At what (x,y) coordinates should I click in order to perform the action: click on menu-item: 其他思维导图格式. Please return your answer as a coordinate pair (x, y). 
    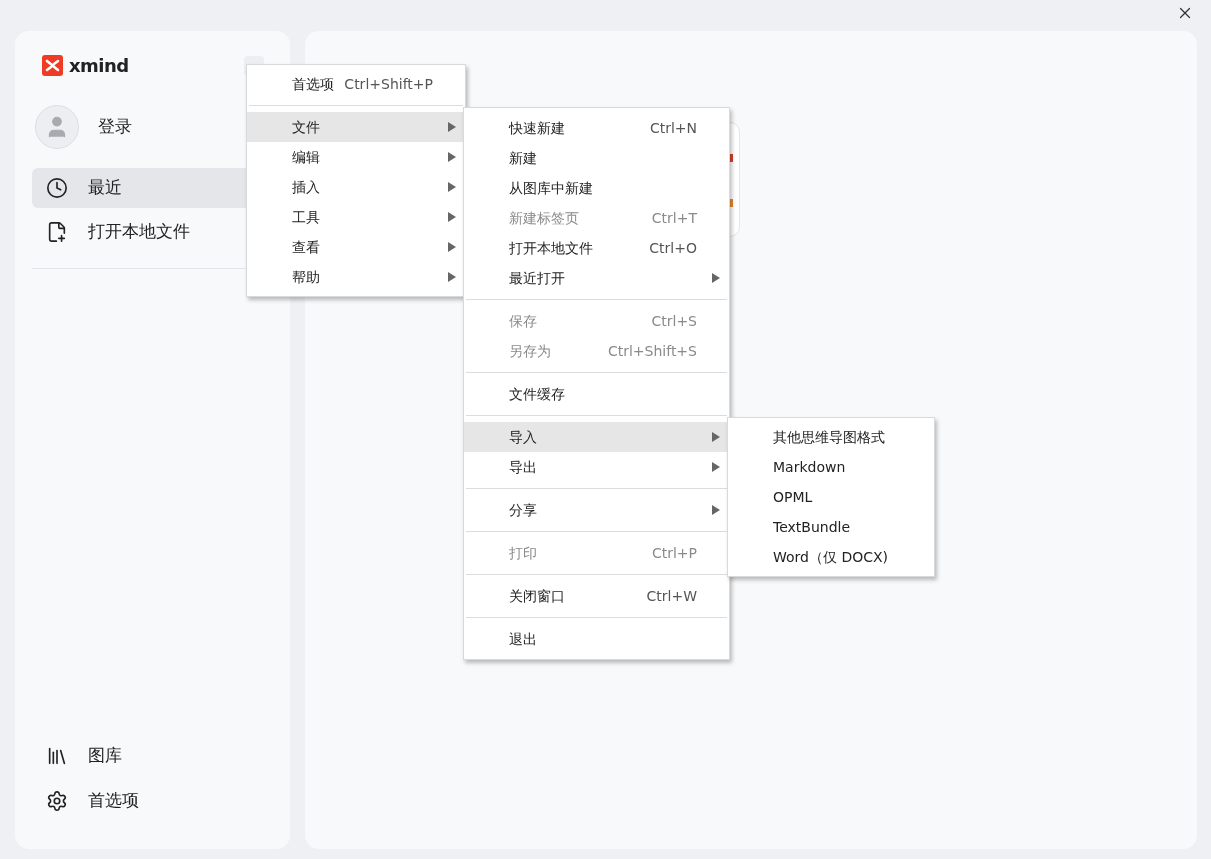
    Looking at the image, I should click on (831, 437).